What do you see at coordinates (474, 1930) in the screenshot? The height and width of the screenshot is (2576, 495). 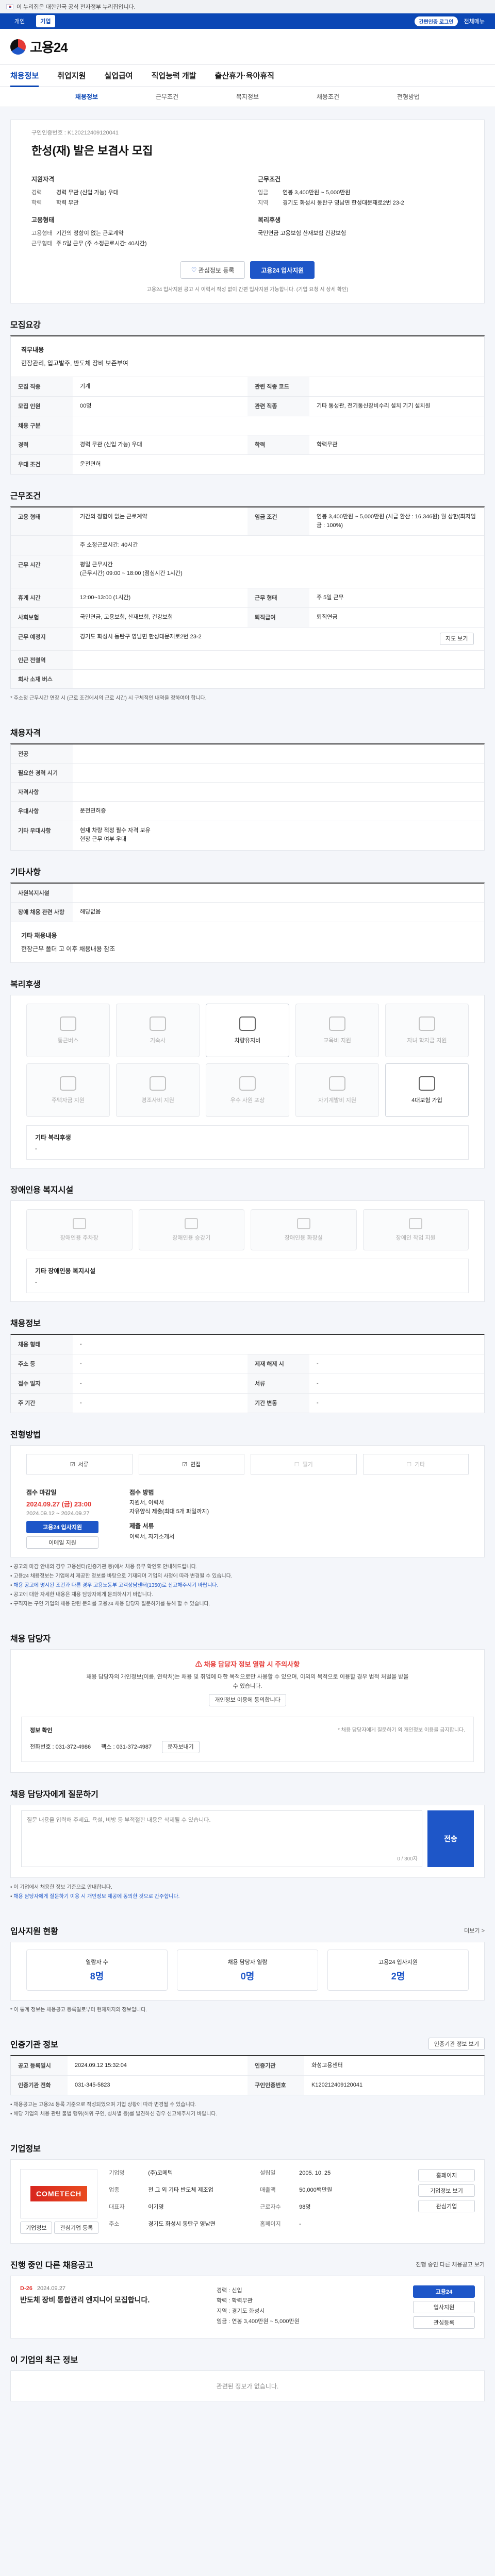 I see `more-link: 더보기 >` at bounding box center [474, 1930].